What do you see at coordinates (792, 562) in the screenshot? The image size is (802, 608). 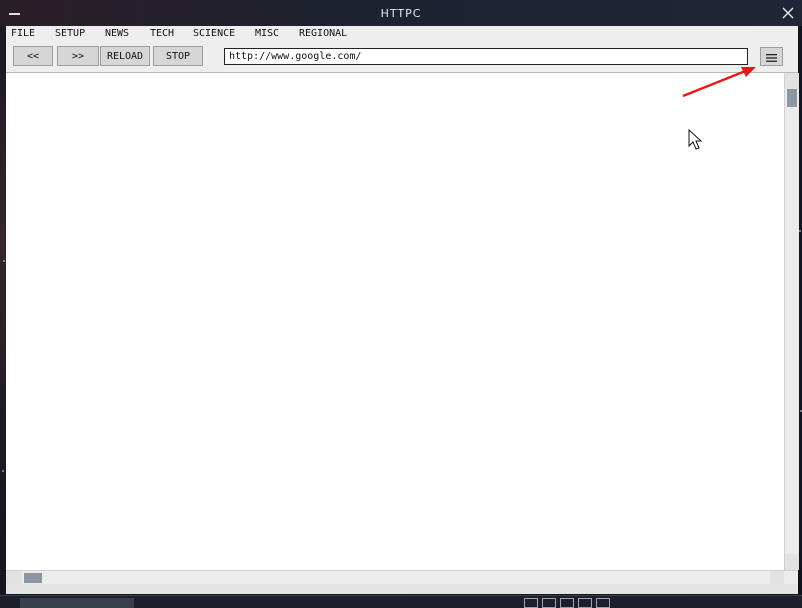 I see `scroll-down-button` at bounding box center [792, 562].